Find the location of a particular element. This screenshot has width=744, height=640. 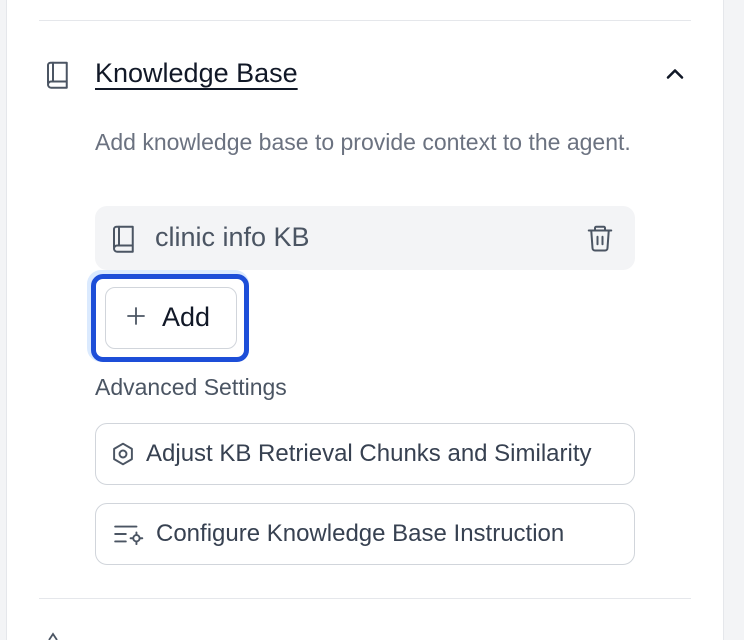

add-button-focus-halo: Add is located at coordinates (168, 316).